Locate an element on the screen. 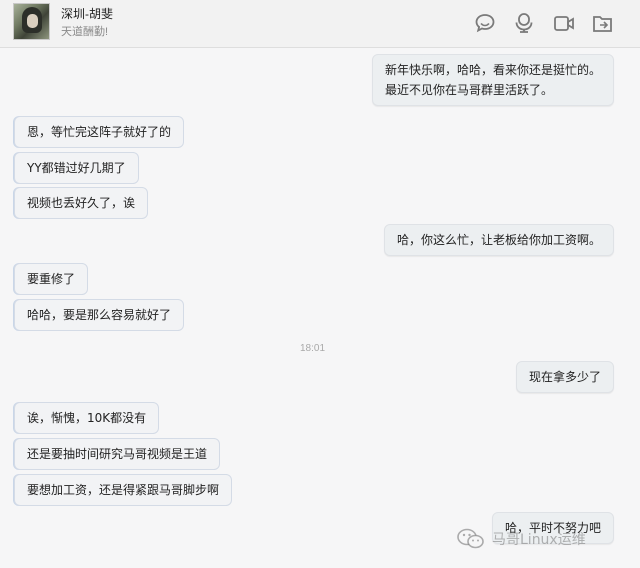 This screenshot has height=568, width=640. message-bubble-outgoing: 哈，你这么忙，让老板给你加工资啊。 is located at coordinates (498, 240).